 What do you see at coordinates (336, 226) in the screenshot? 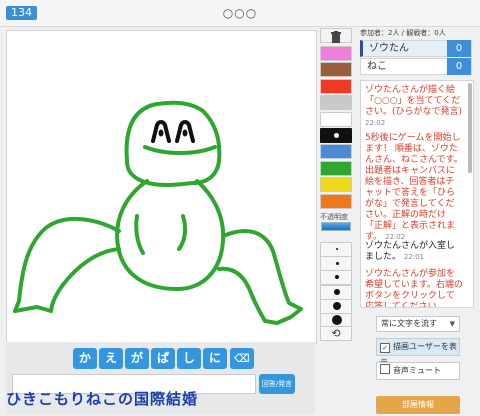
I see `opacity-slider` at bounding box center [336, 226].